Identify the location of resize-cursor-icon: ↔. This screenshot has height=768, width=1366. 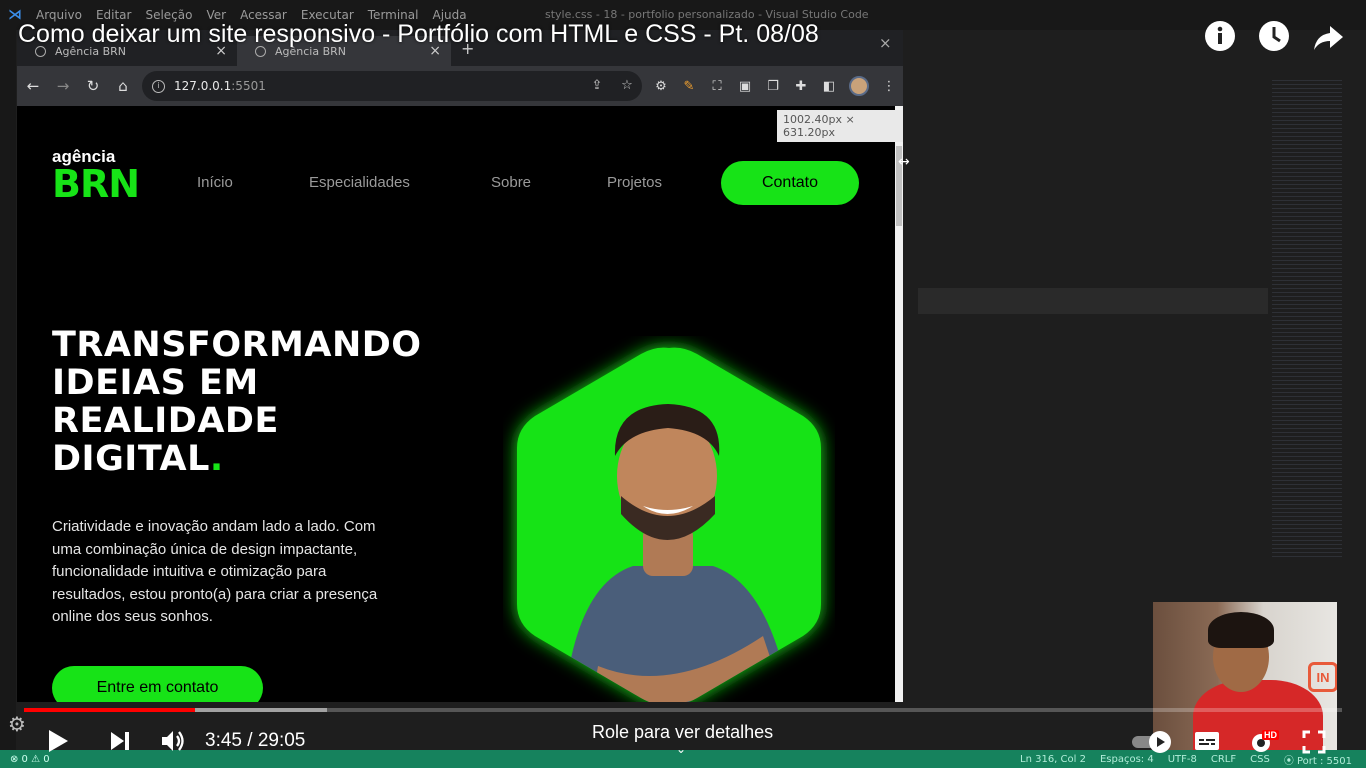
(904, 162).